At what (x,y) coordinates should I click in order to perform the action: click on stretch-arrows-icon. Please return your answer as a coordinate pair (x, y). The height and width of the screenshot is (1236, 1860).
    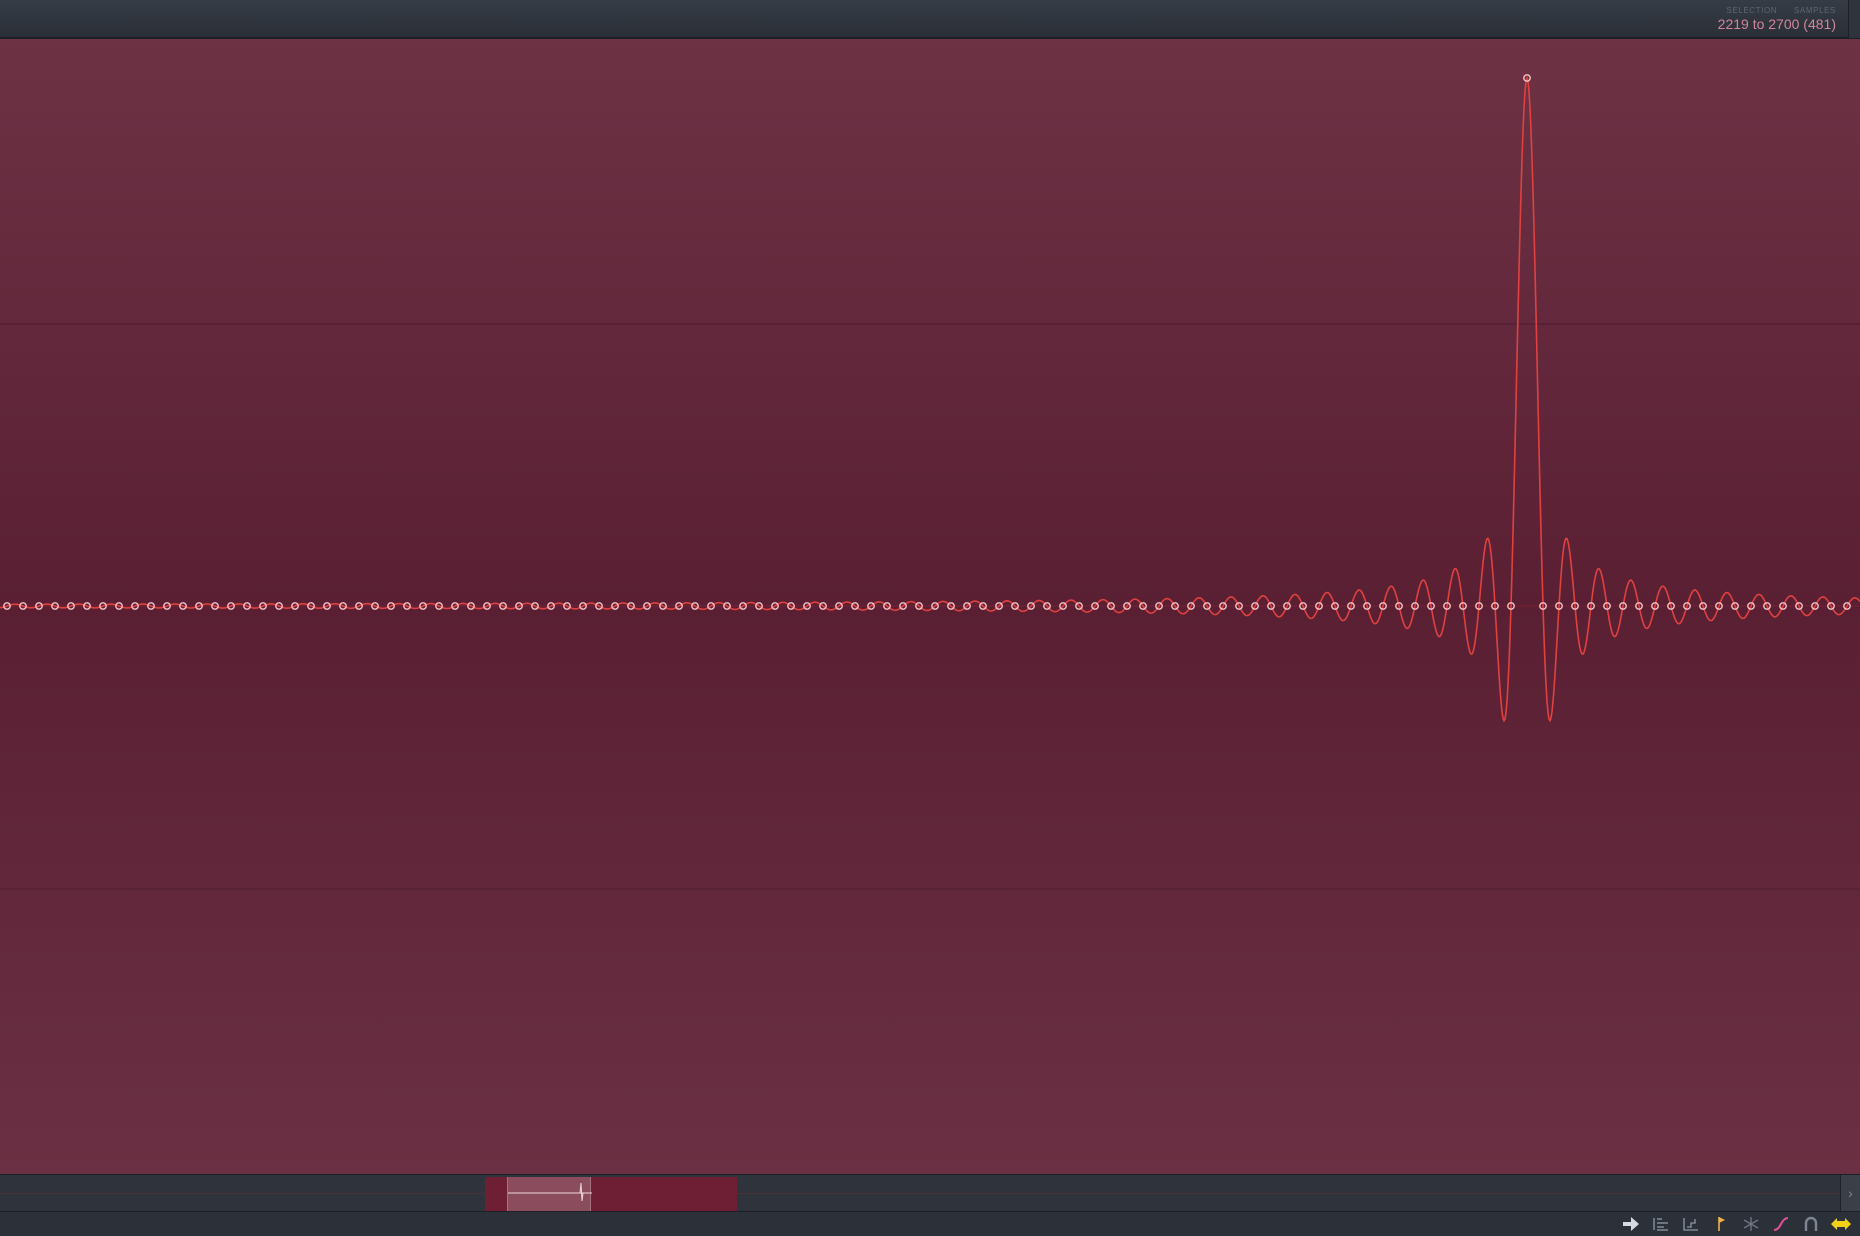
    Looking at the image, I should click on (1841, 1224).